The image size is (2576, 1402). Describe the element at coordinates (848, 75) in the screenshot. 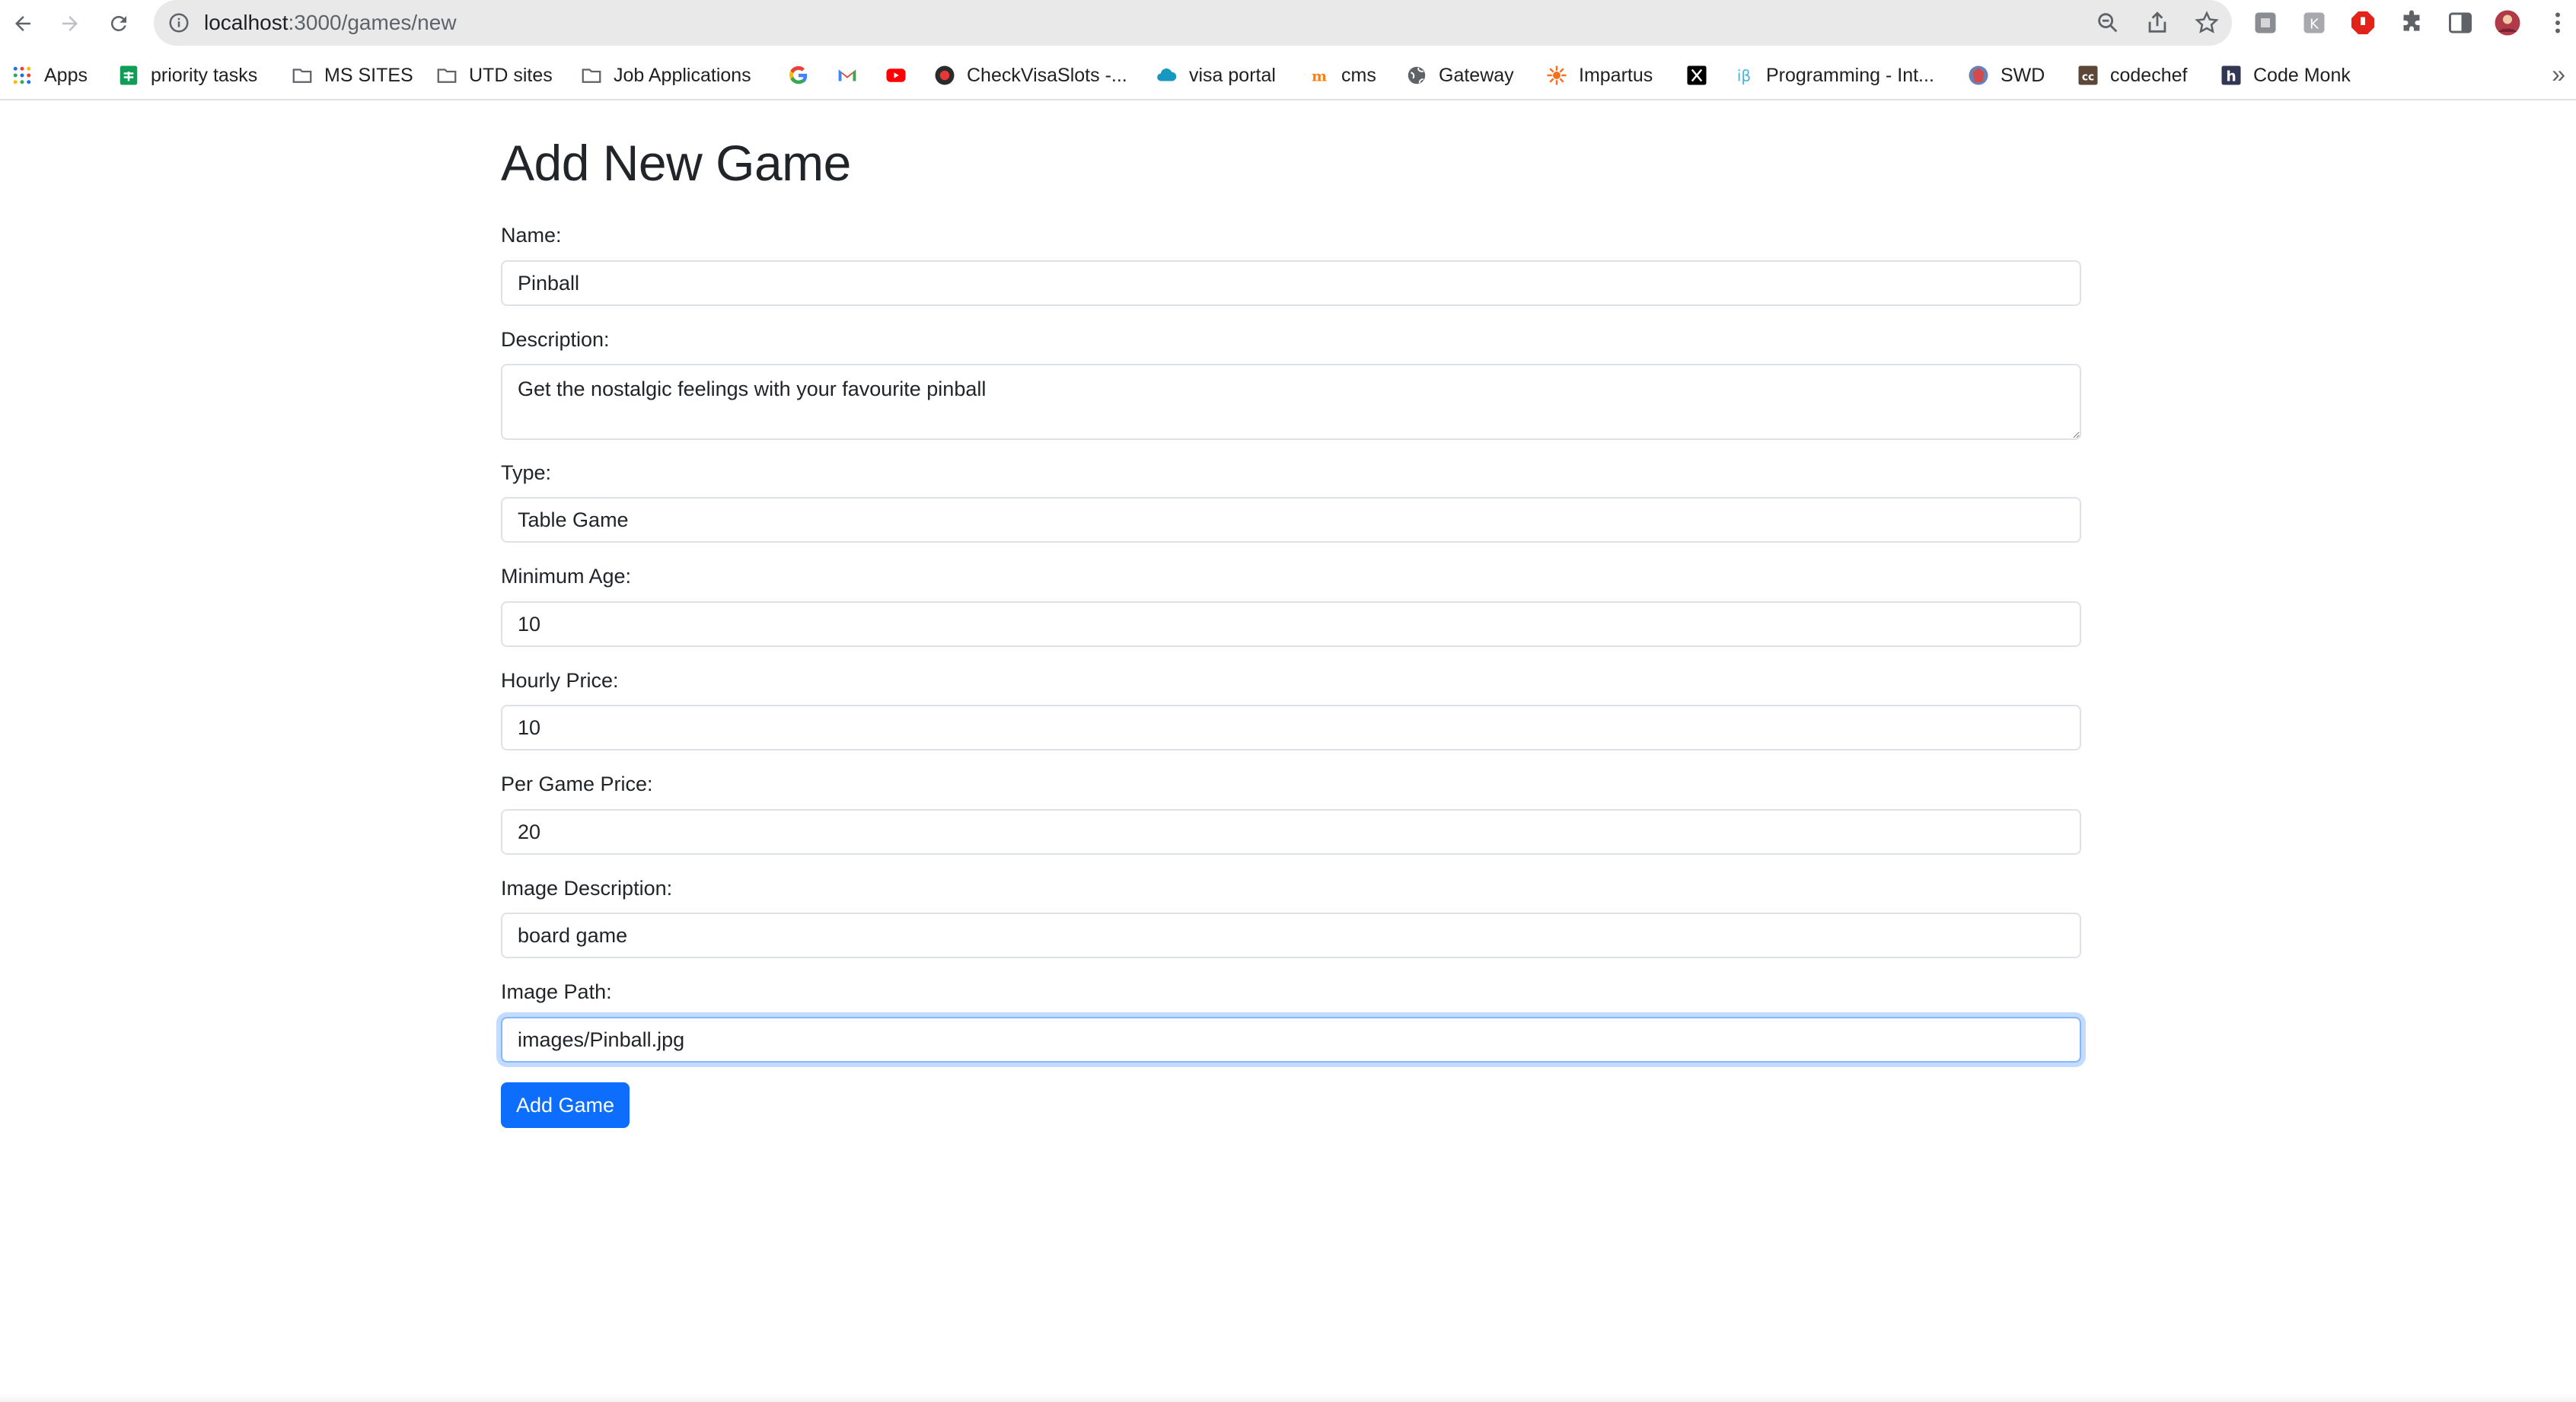

I see `gmail-icon` at that location.